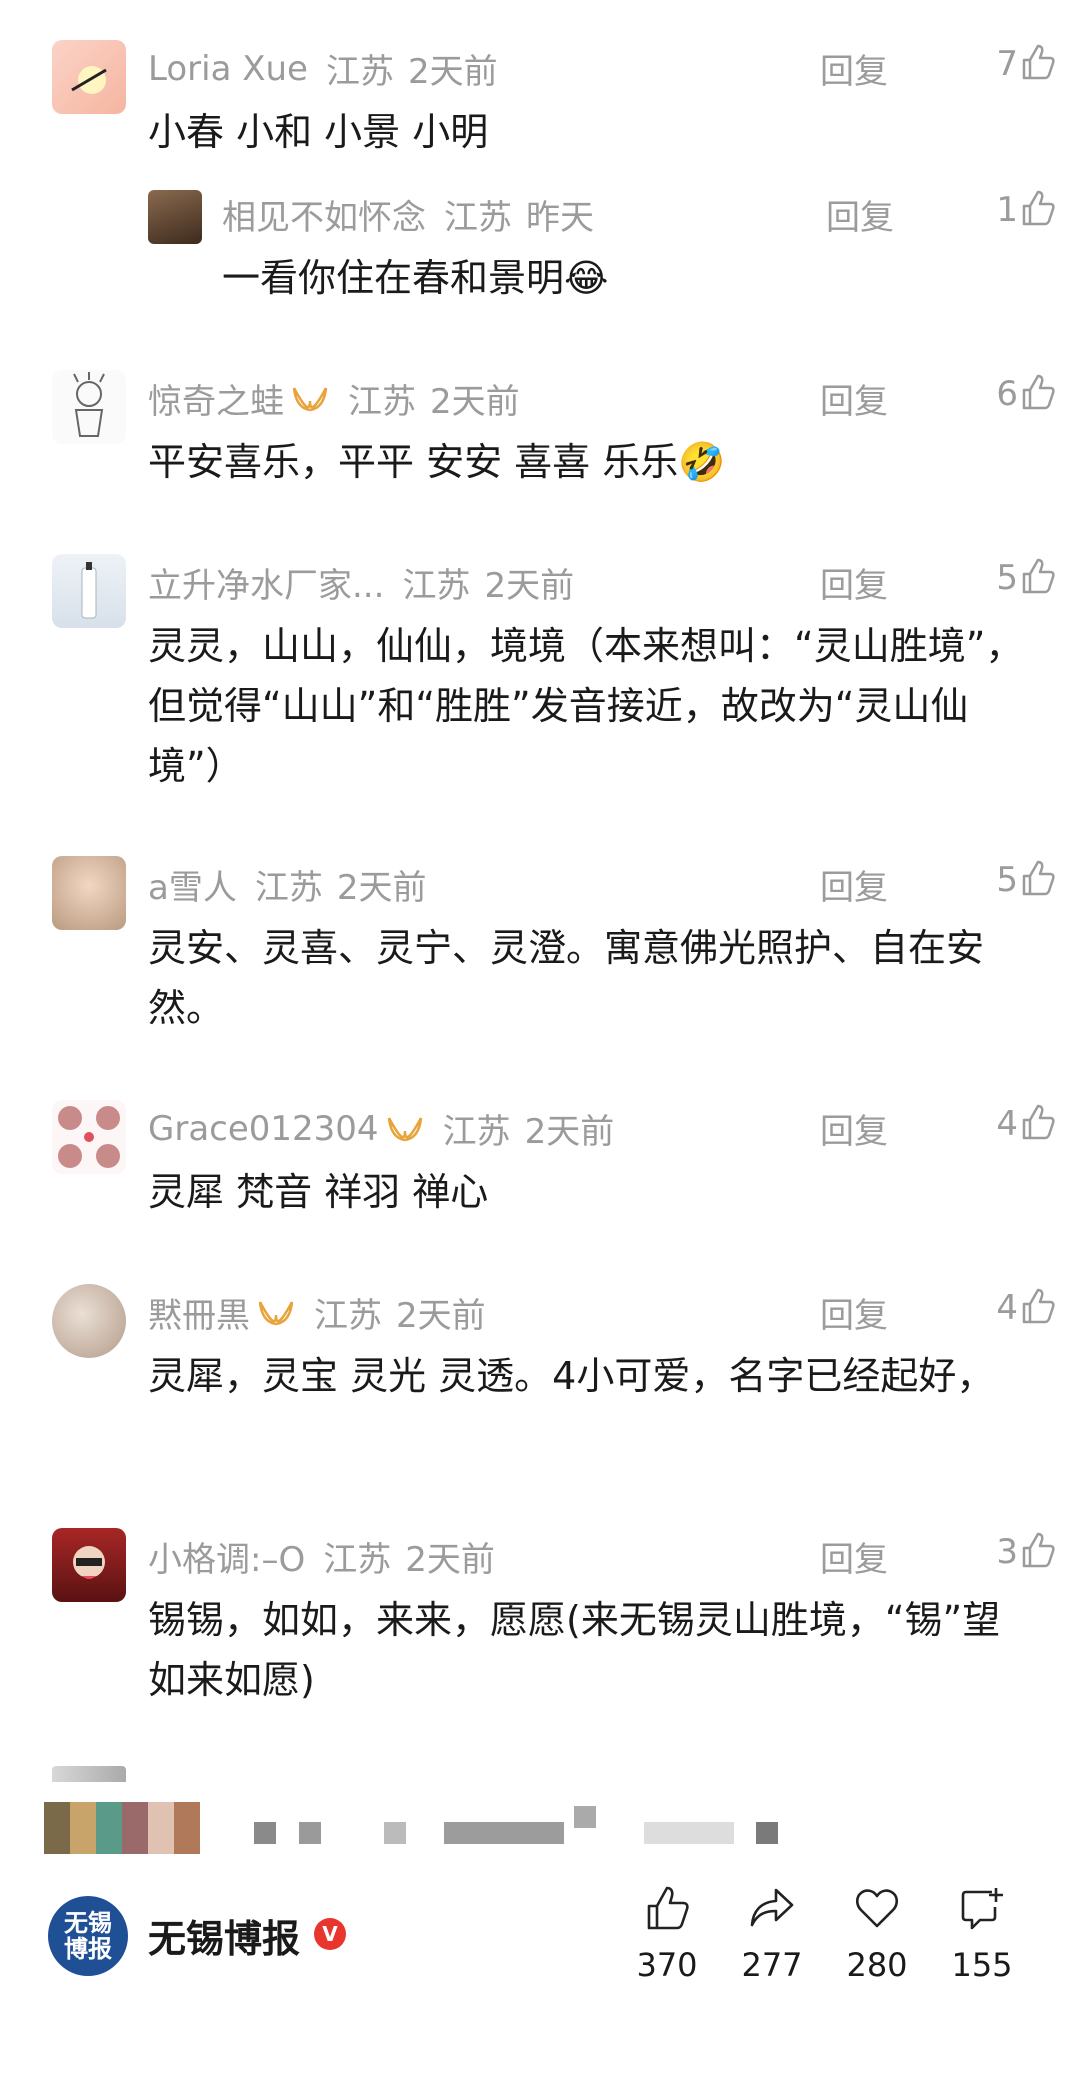  Describe the element at coordinates (877, 1965) in the screenshot. I see `favorite-count: 280` at that location.